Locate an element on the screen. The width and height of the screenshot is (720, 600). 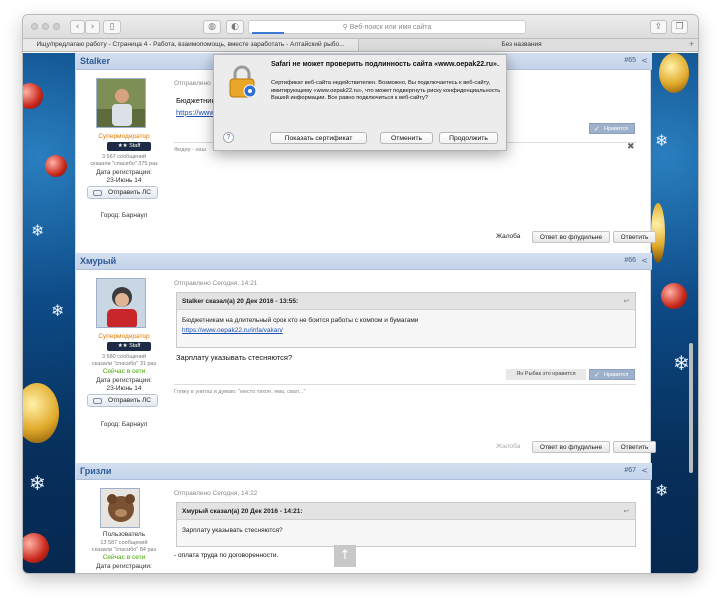
liked-by: Ян Рыбак это нравится is located at coordinates (546, 374).